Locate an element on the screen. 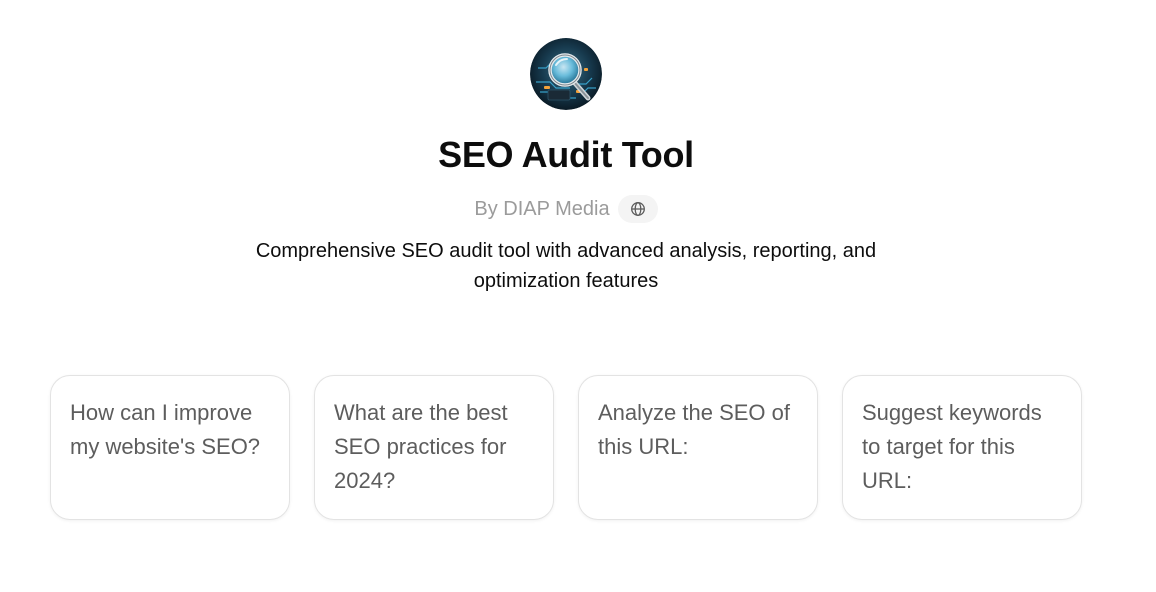 The image size is (1156, 592). starter-card-improve-seo: How can I improve my website's SEO? is located at coordinates (170, 447).